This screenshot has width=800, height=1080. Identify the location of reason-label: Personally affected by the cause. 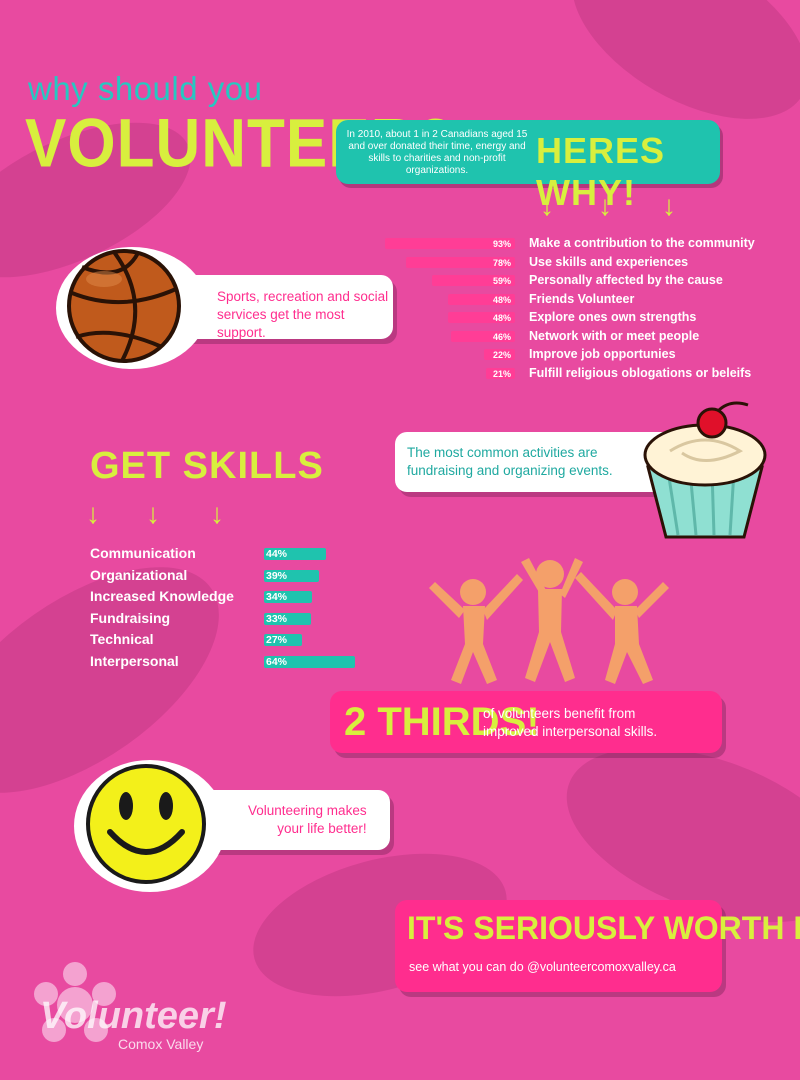
(626, 280).